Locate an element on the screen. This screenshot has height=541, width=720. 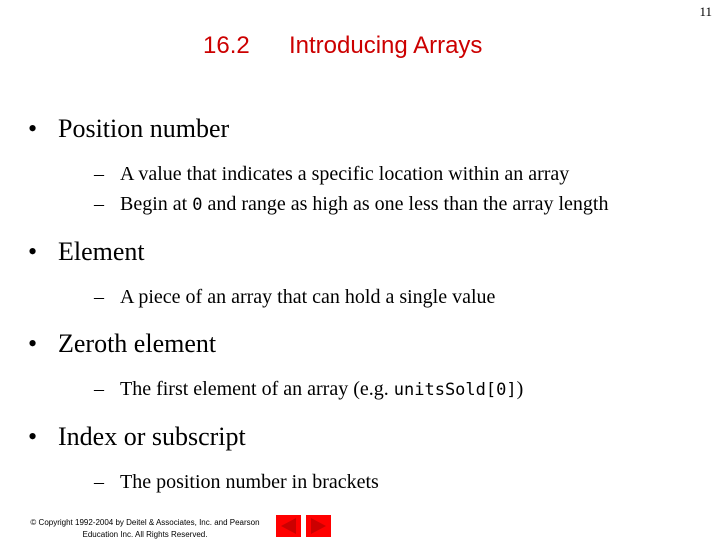
bullet-label: Index or subscript is located at coordinates (152, 436).